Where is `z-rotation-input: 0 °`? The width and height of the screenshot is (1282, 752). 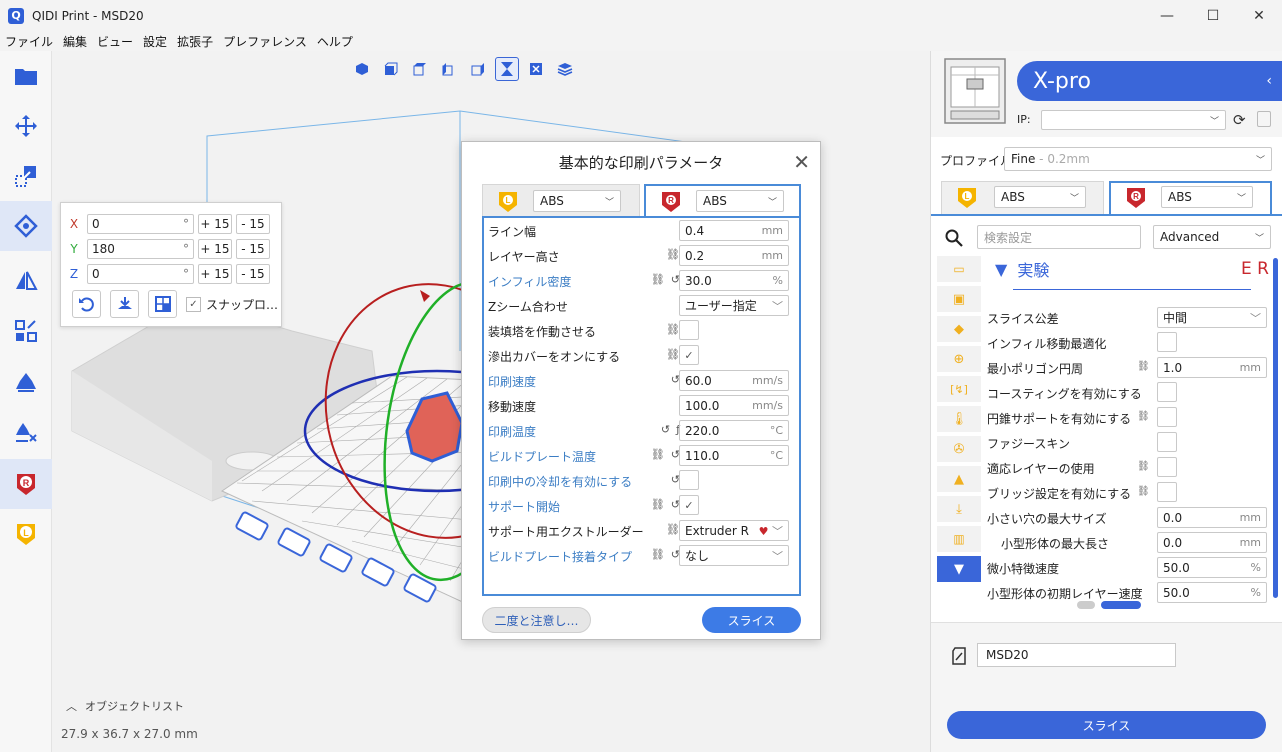
z-rotation-input: 0 ° is located at coordinates (140, 274).